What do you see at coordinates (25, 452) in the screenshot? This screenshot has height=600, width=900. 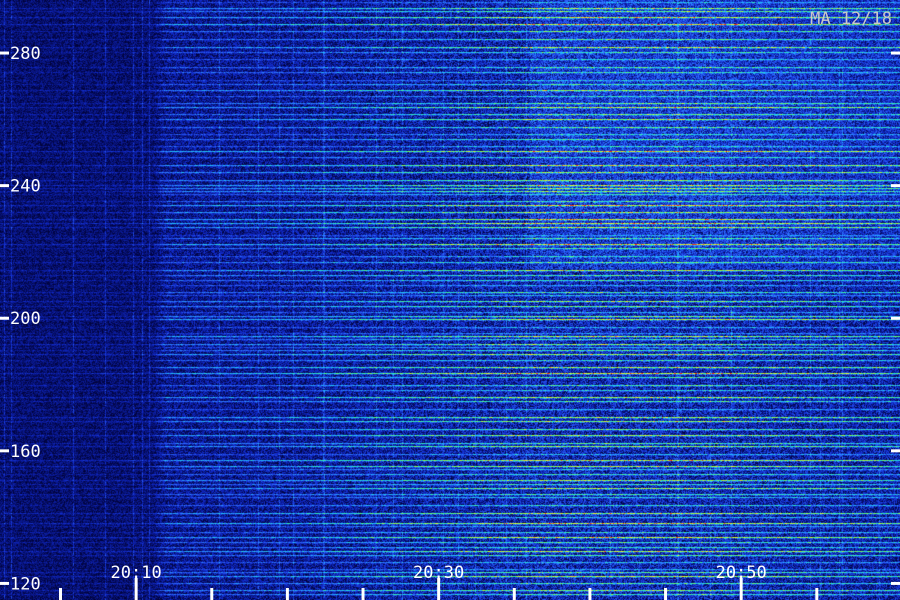 I see `y-tick-label: 160` at bounding box center [25, 452].